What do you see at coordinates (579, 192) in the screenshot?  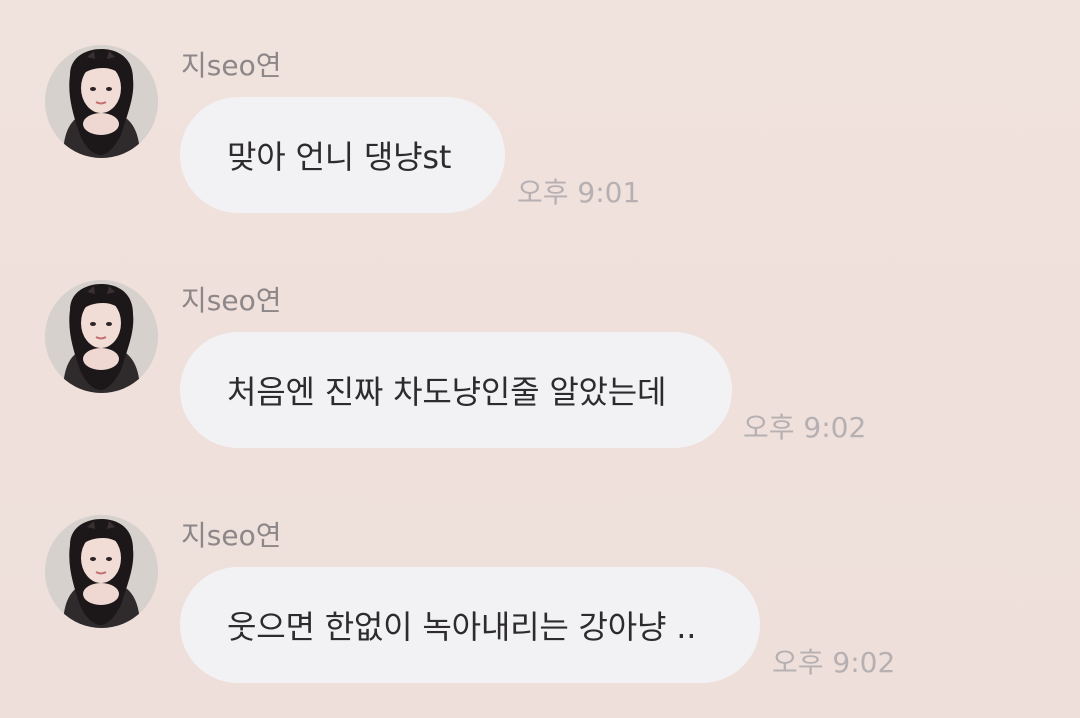 I see `message-time: 오후 9:01` at bounding box center [579, 192].